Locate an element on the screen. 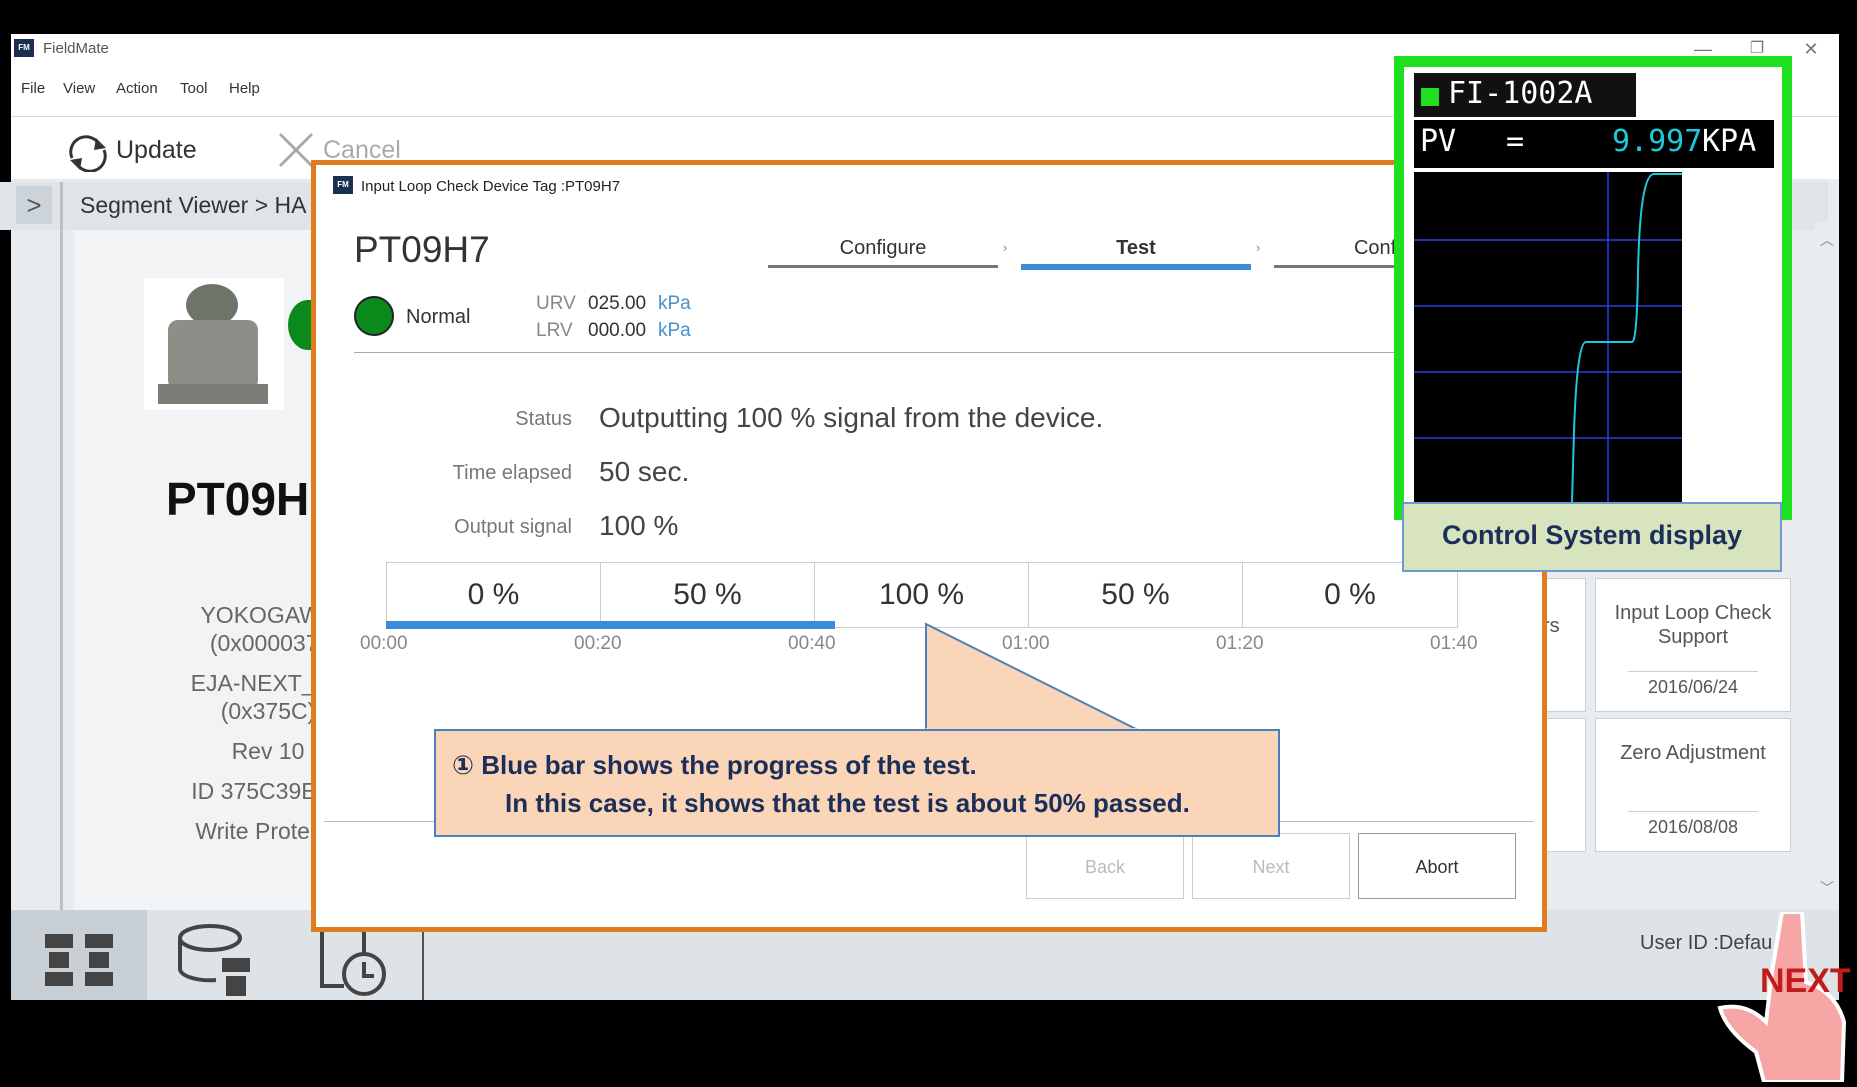  pv-label: PV is located at coordinates (1438, 141).